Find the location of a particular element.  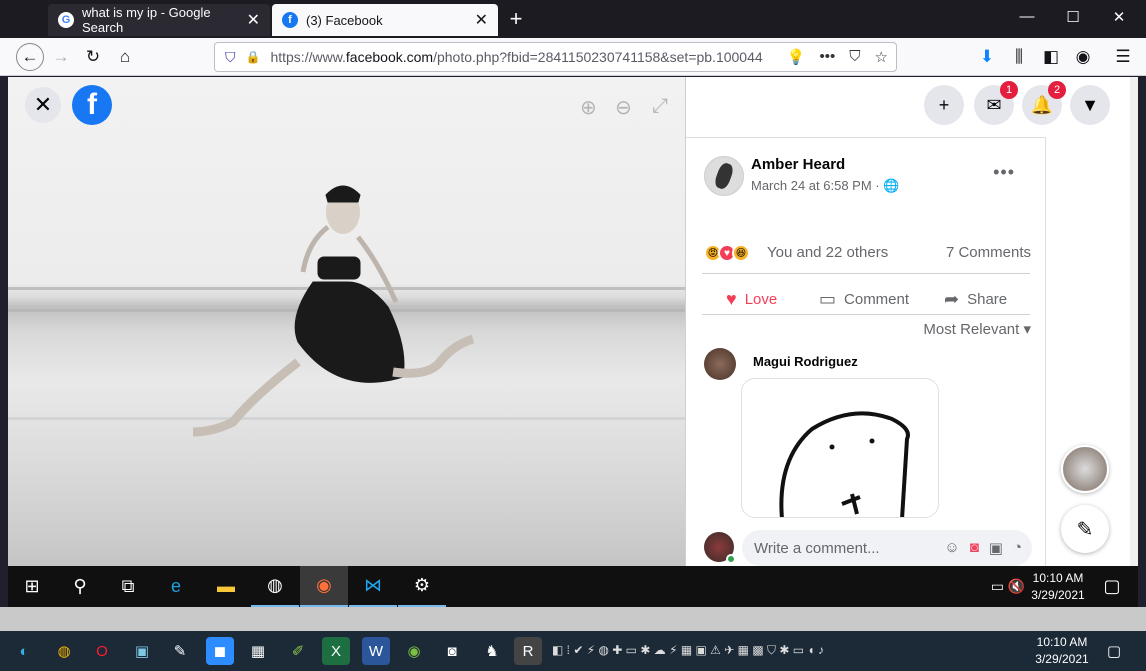

commenter-avatar is located at coordinates (720, 364).